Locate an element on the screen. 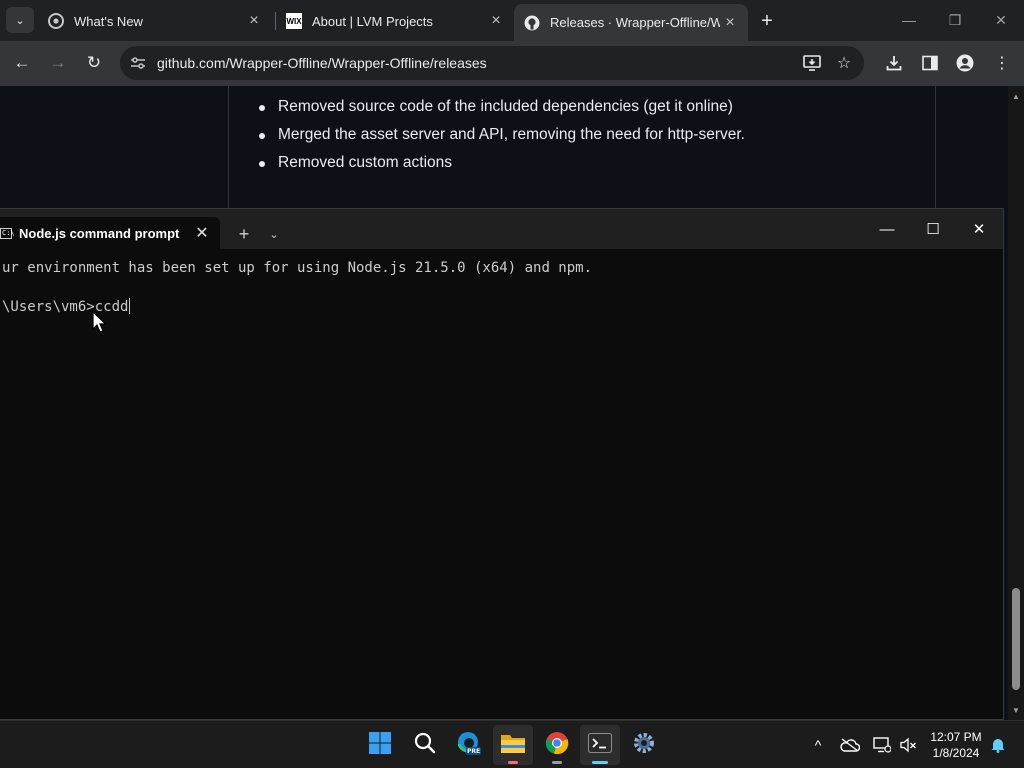 The width and height of the screenshot is (1024, 768). terminal-maximize-button: ☐ is located at coordinates (933, 229).